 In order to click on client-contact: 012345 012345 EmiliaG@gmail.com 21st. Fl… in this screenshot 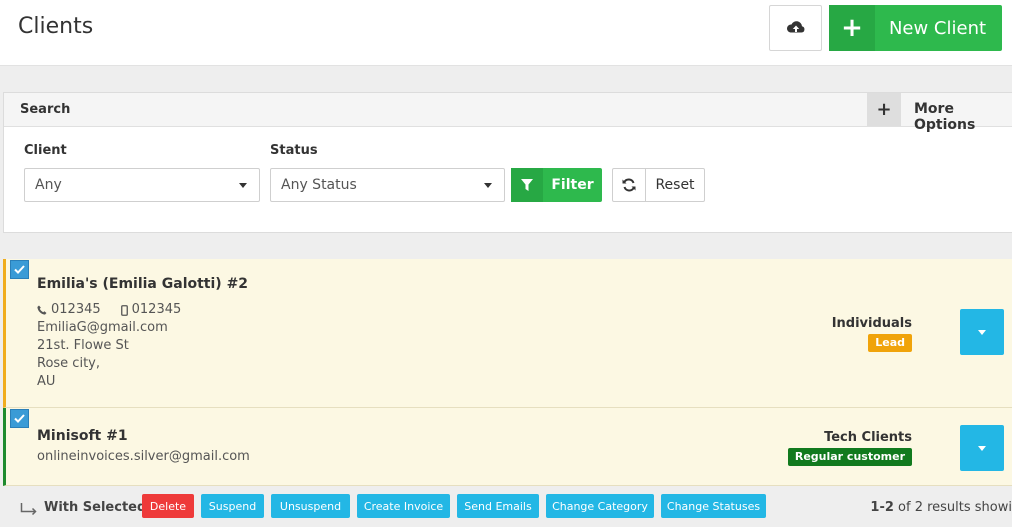, I will do `click(109, 346)`.